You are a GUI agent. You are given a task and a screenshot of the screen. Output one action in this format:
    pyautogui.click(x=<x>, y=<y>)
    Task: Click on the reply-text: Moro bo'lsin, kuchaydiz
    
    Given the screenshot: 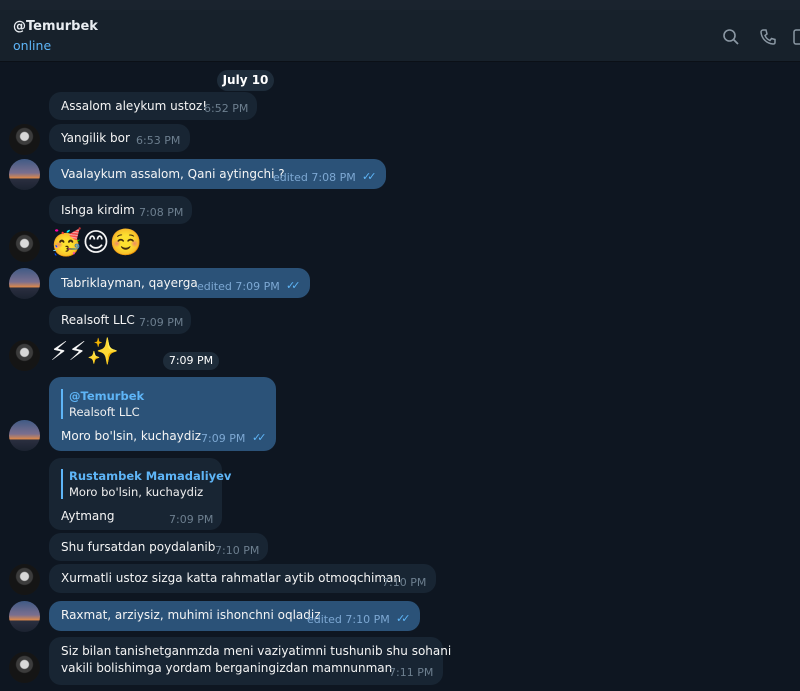 What is the action you would take?
    pyautogui.click(x=136, y=492)
    